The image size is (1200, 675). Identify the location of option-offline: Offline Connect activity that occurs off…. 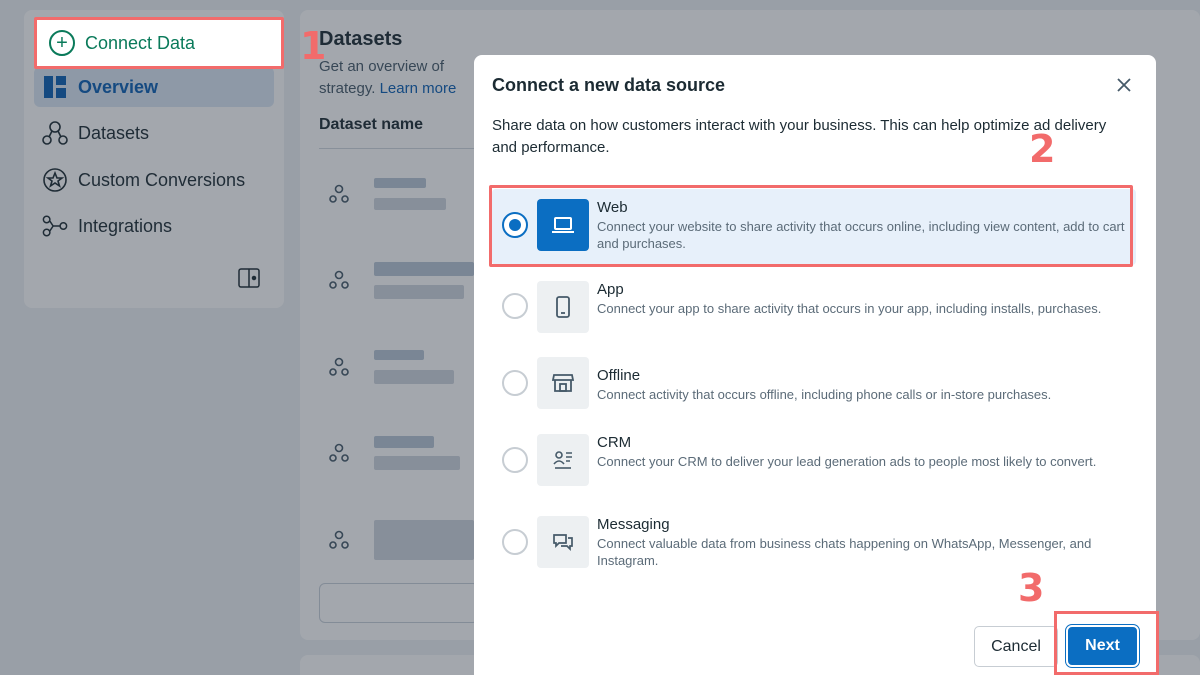
(814, 387).